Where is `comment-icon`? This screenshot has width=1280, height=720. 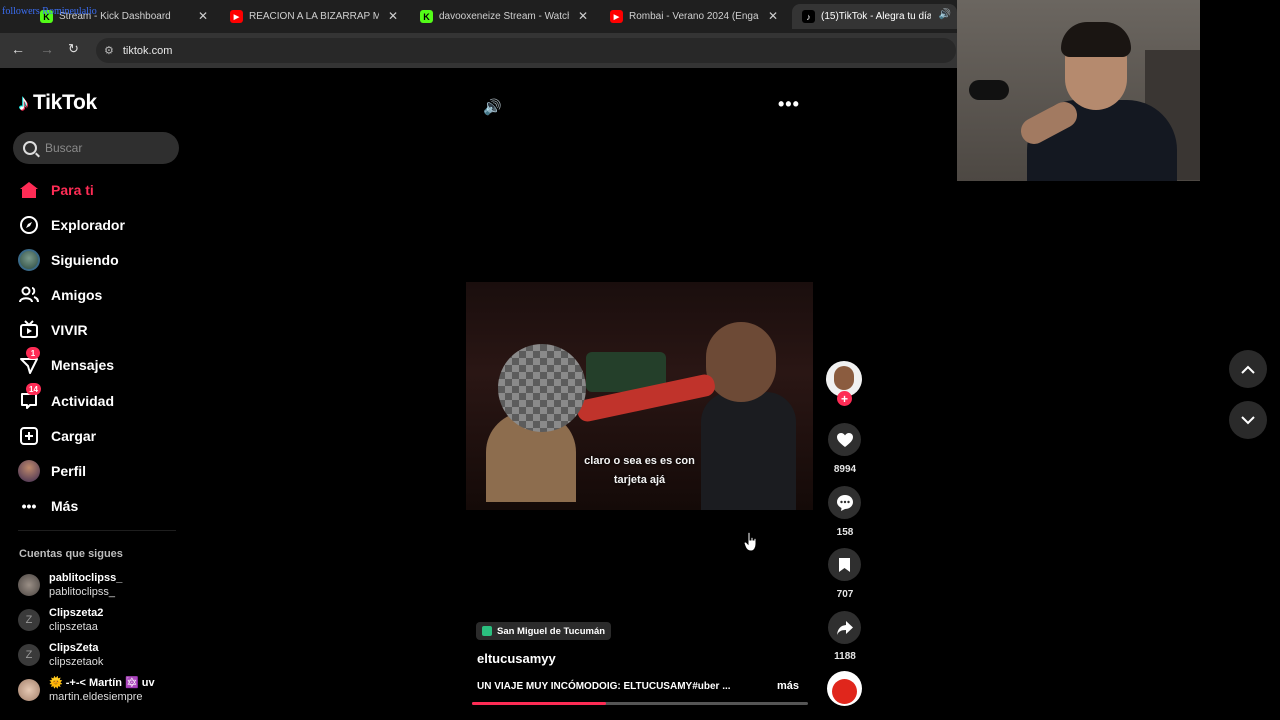
comment-icon is located at coordinates (844, 502).